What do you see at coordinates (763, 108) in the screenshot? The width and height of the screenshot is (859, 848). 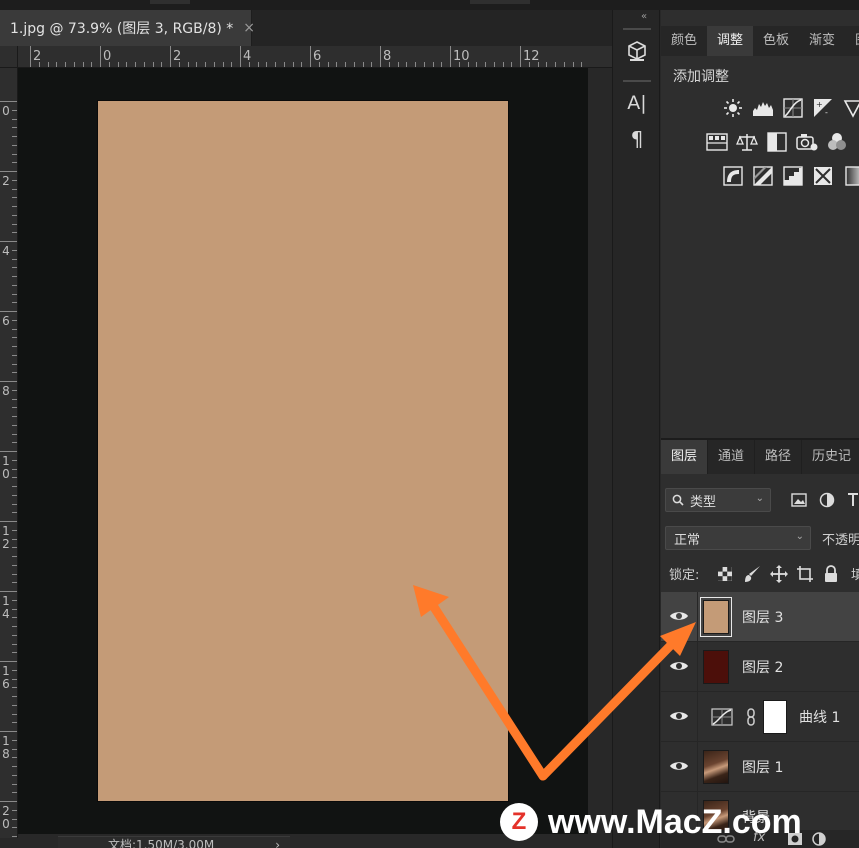 I see `levels-icon` at bounding box center [763, 108].